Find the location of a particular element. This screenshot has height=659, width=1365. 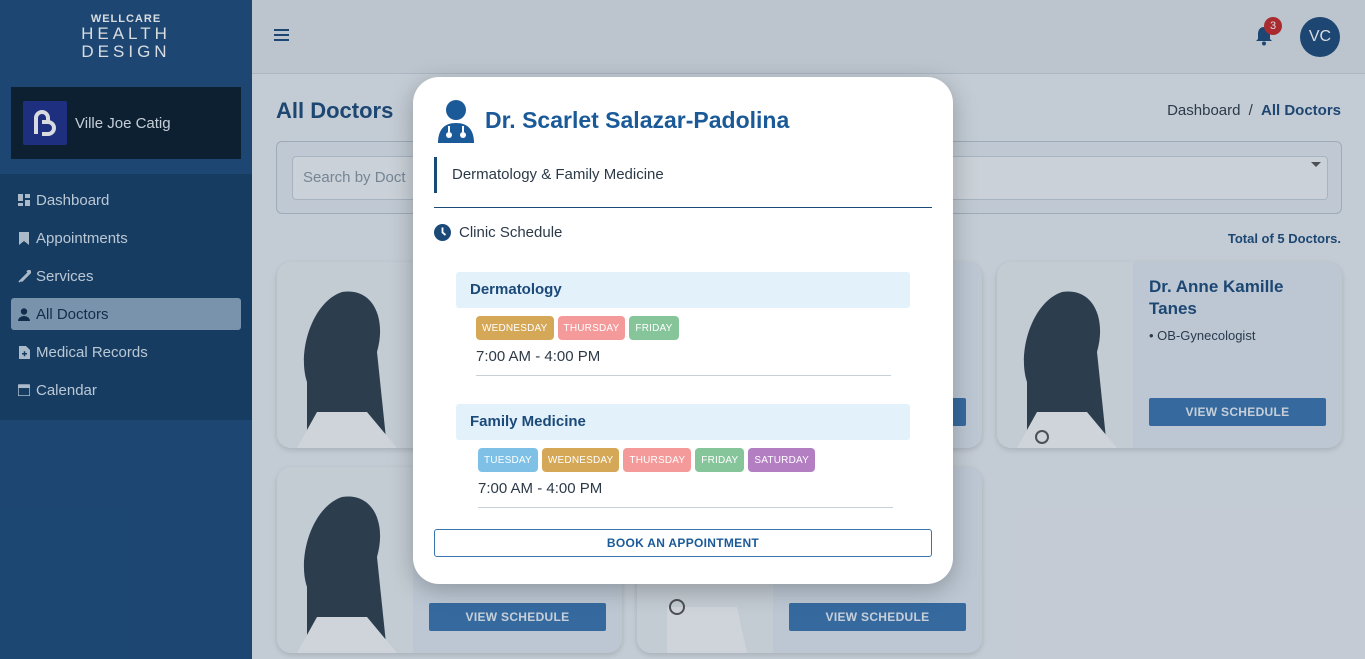

day-chip: SATURDAY is located at coordinates (781, 460).